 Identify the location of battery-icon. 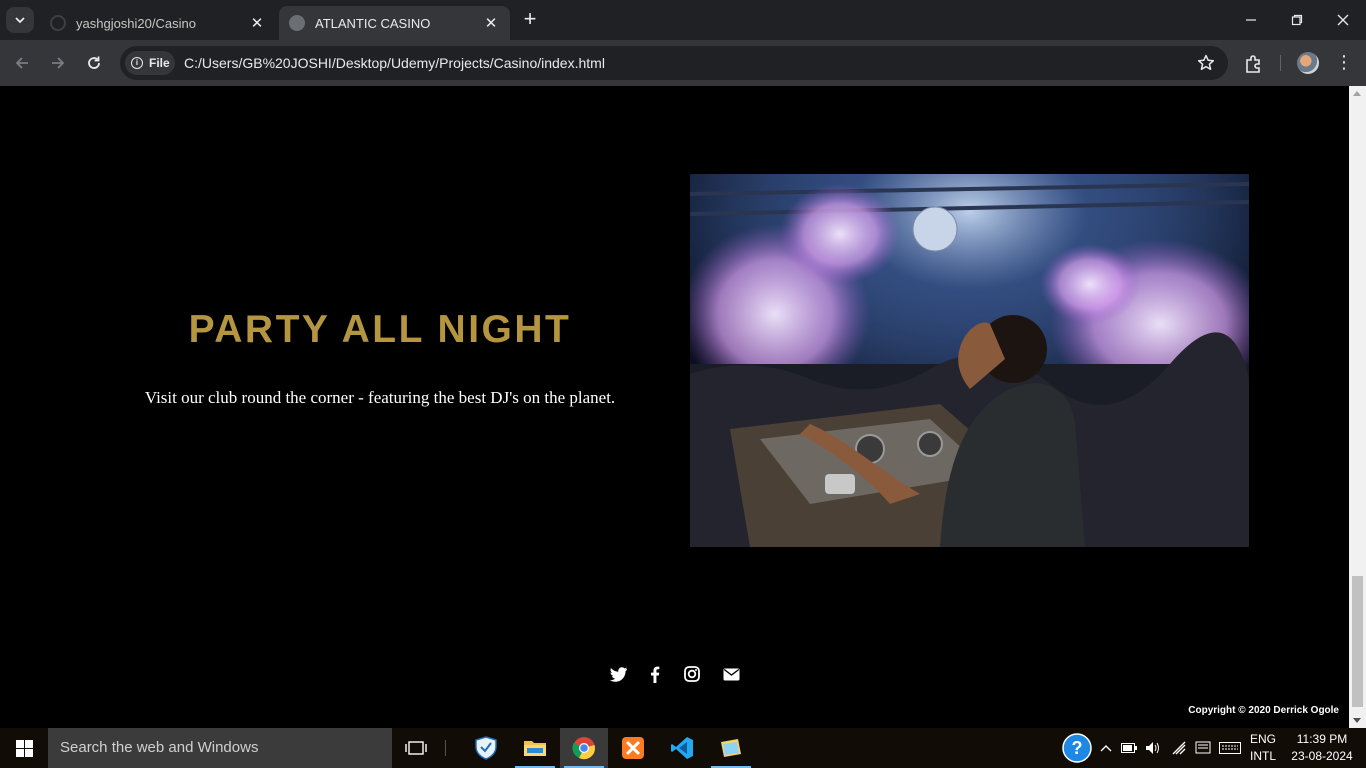
(1129, 748).